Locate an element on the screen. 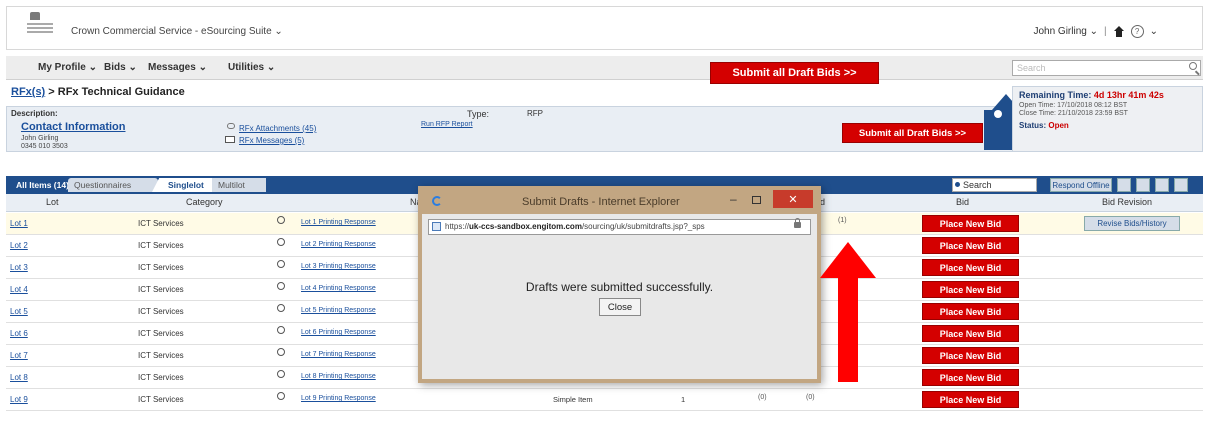 Image resolution: width=1209 pixels, height=421 pixels. breadcrumb: RFx(s) > RFx Technical Guidance is located at coordinates (98, 92).